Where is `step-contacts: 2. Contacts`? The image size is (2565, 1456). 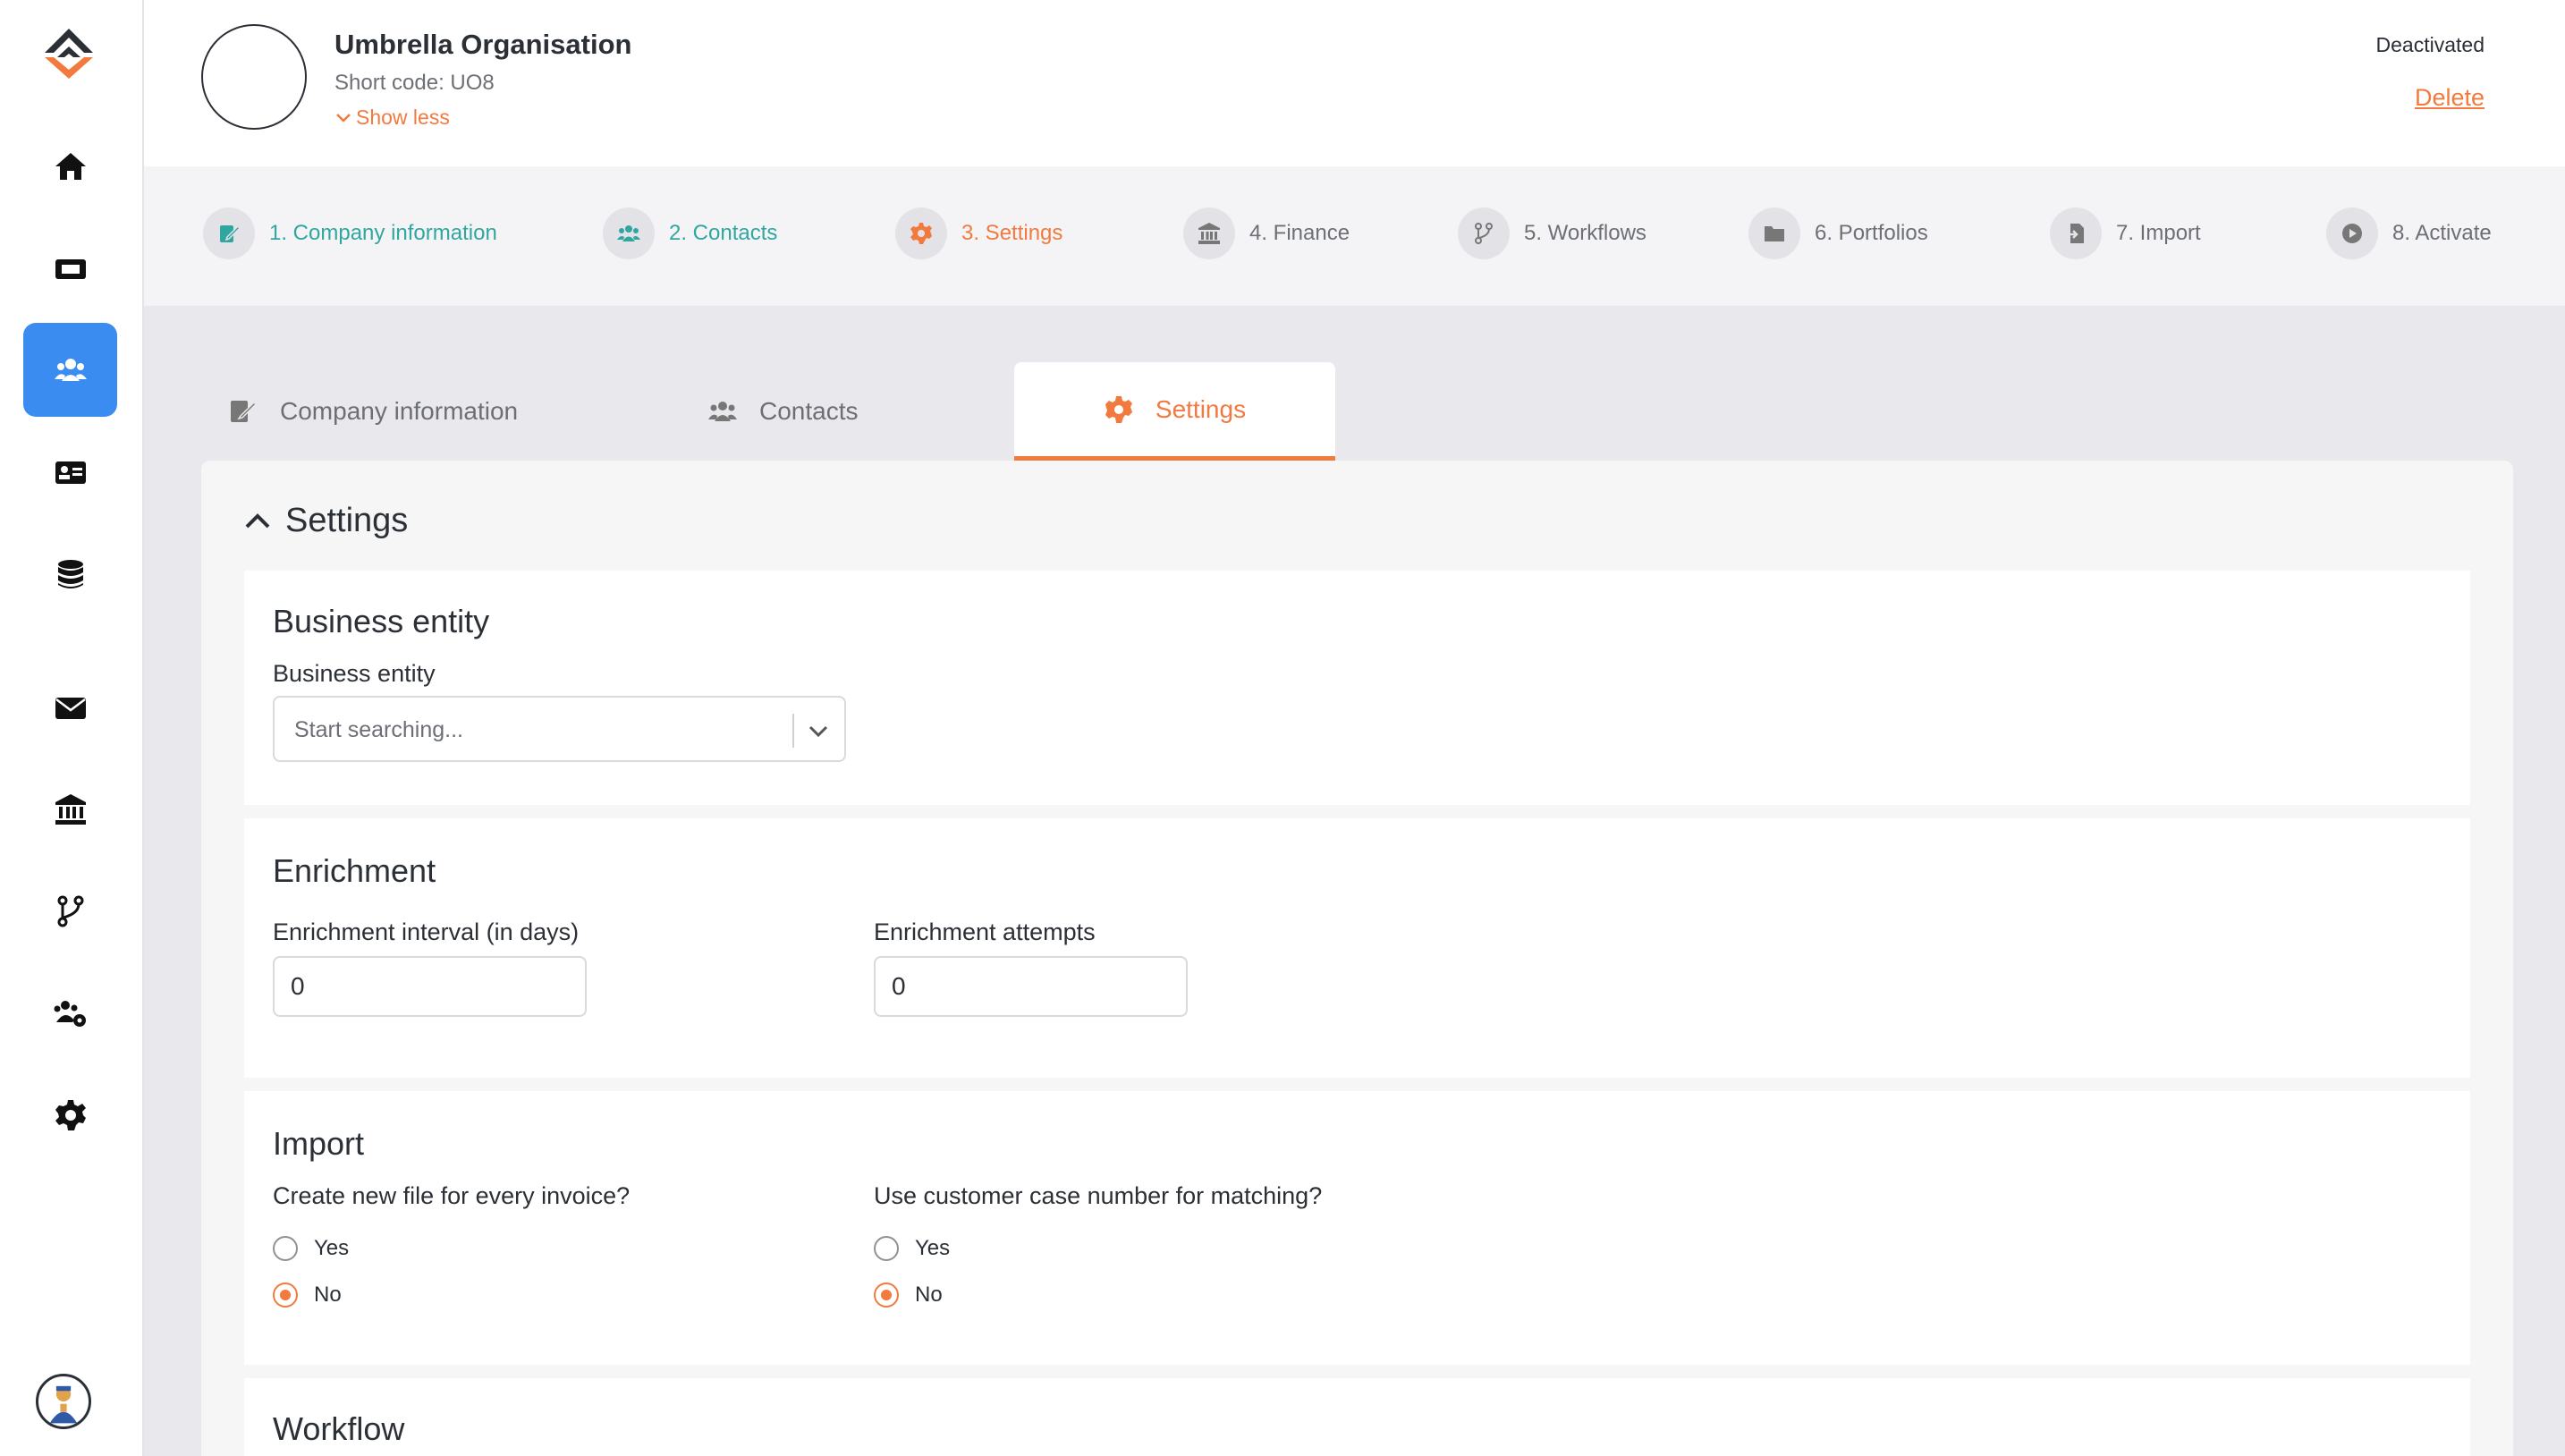
step-contacts: 2. Contacts is located at coordinates (690, 233).